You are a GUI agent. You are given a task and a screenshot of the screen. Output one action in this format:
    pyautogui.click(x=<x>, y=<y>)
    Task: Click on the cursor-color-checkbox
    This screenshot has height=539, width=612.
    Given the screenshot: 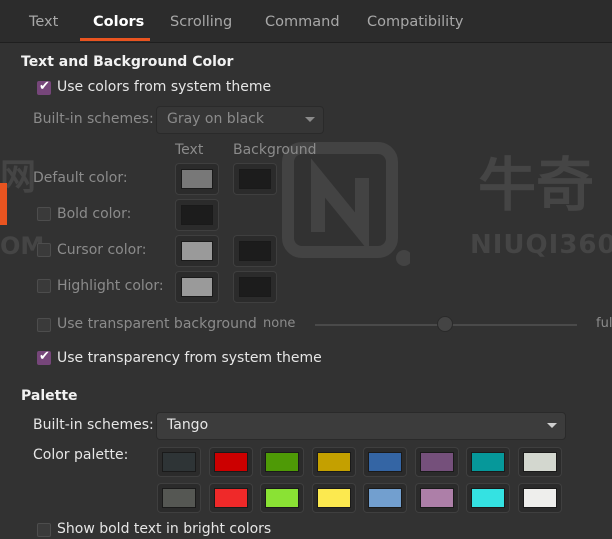 What is the action you would take?
    pyautogui.click(x=44, y=250)
    